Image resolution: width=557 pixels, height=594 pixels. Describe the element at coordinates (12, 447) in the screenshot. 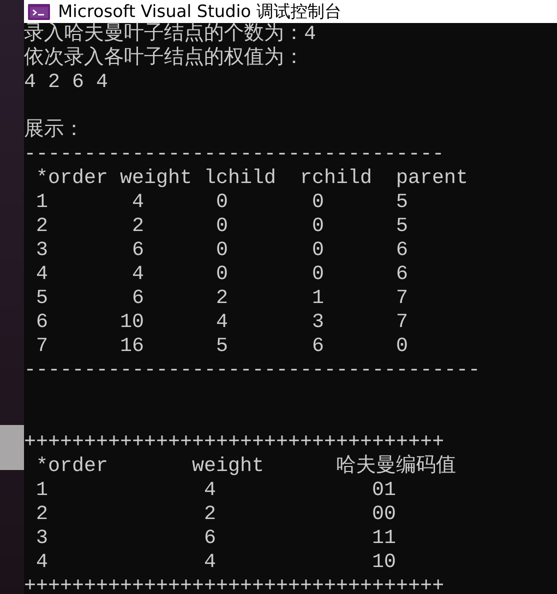

I see `window-edge` at that location.